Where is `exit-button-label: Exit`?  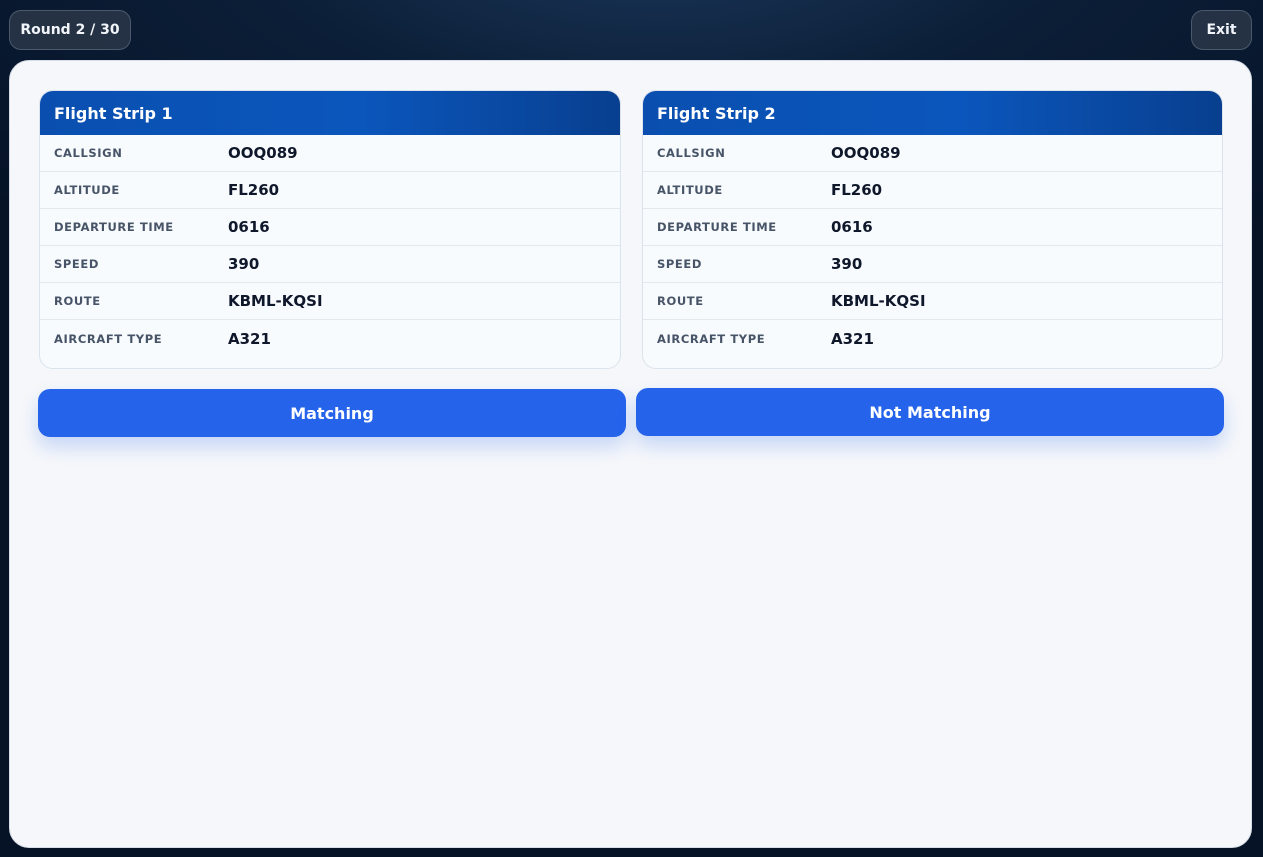 exit-button-label: Exit is located at coordinates (1221, 30).